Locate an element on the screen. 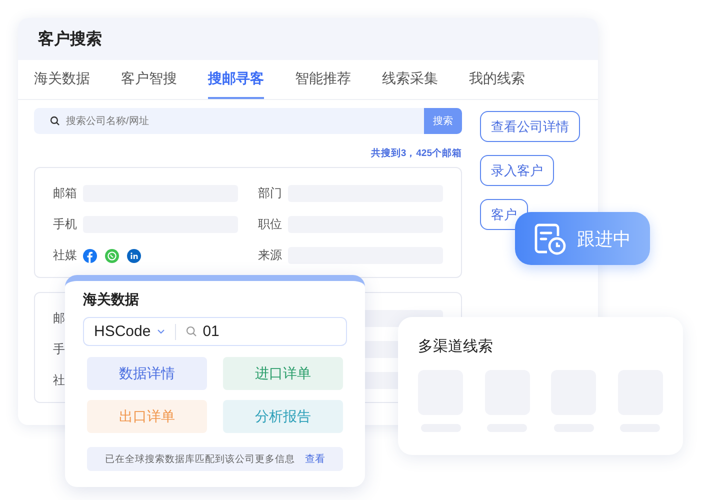 This screenshot has width=705, height=500. popup-title: 海关数据 is located at coordinates (111, 300).